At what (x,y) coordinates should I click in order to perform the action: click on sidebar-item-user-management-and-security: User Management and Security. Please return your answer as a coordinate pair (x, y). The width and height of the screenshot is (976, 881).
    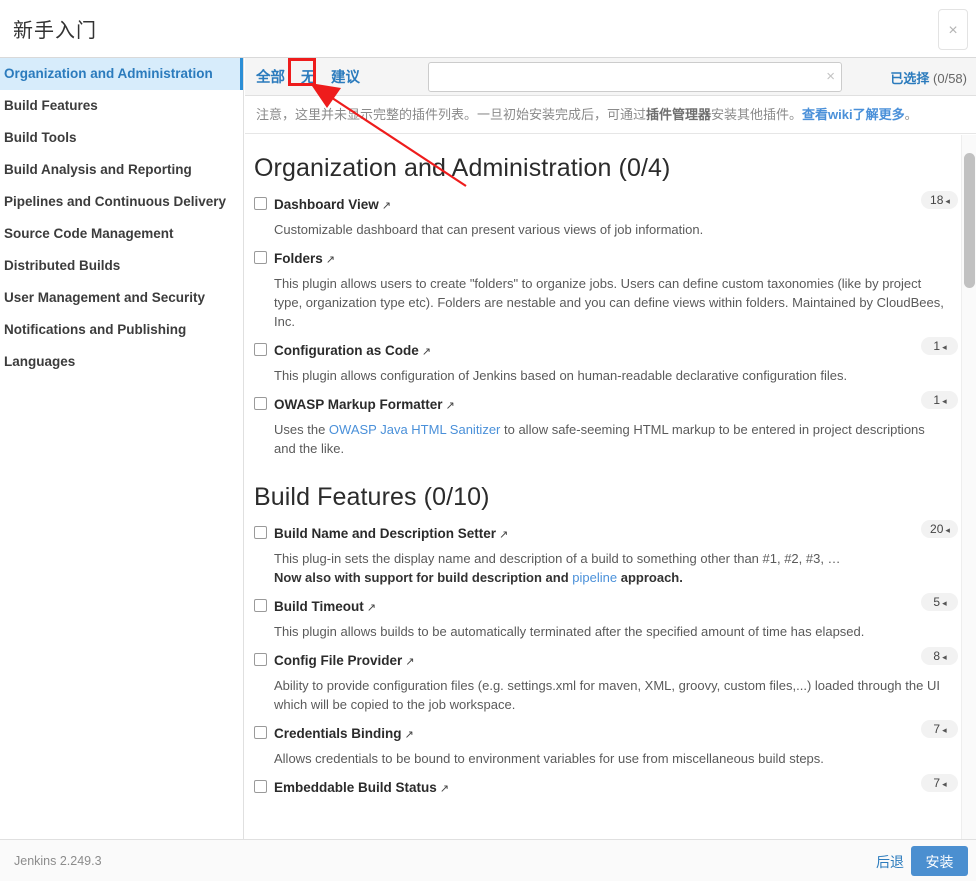
    Looking at the image, I should click on (121, 298).